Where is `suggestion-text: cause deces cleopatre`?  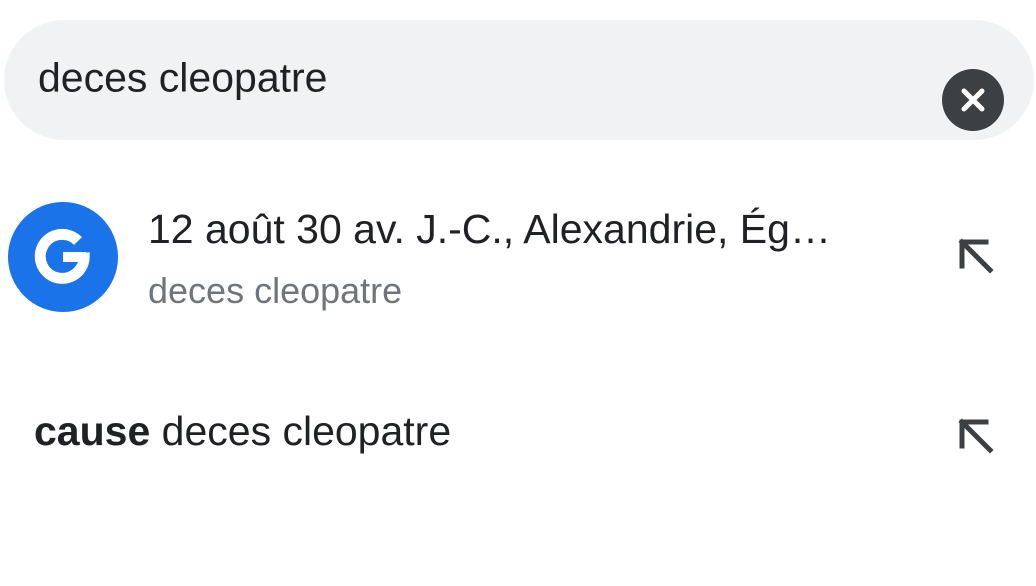
suggestion-text: cause deces cleopatre is located at coordinates (242, 431).